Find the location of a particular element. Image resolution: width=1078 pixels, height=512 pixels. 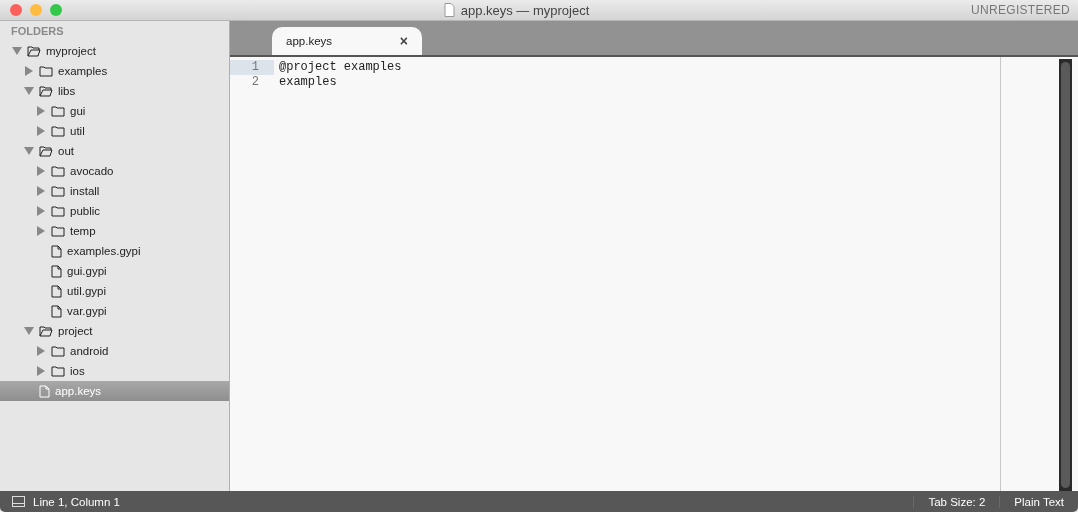

tree-item: ios is located at coordinates (114, 371).